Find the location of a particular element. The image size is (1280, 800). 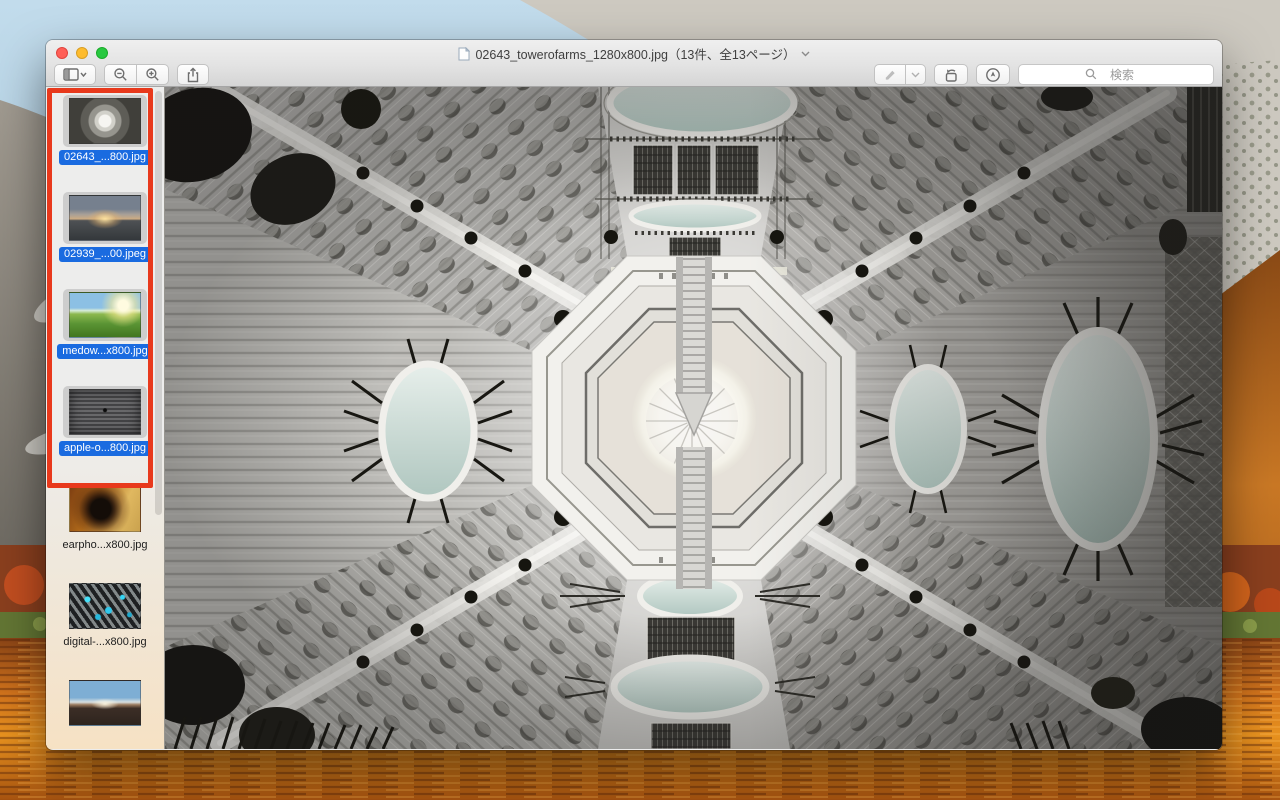

sidebar-view-icon is located at coordinates (75, 74).